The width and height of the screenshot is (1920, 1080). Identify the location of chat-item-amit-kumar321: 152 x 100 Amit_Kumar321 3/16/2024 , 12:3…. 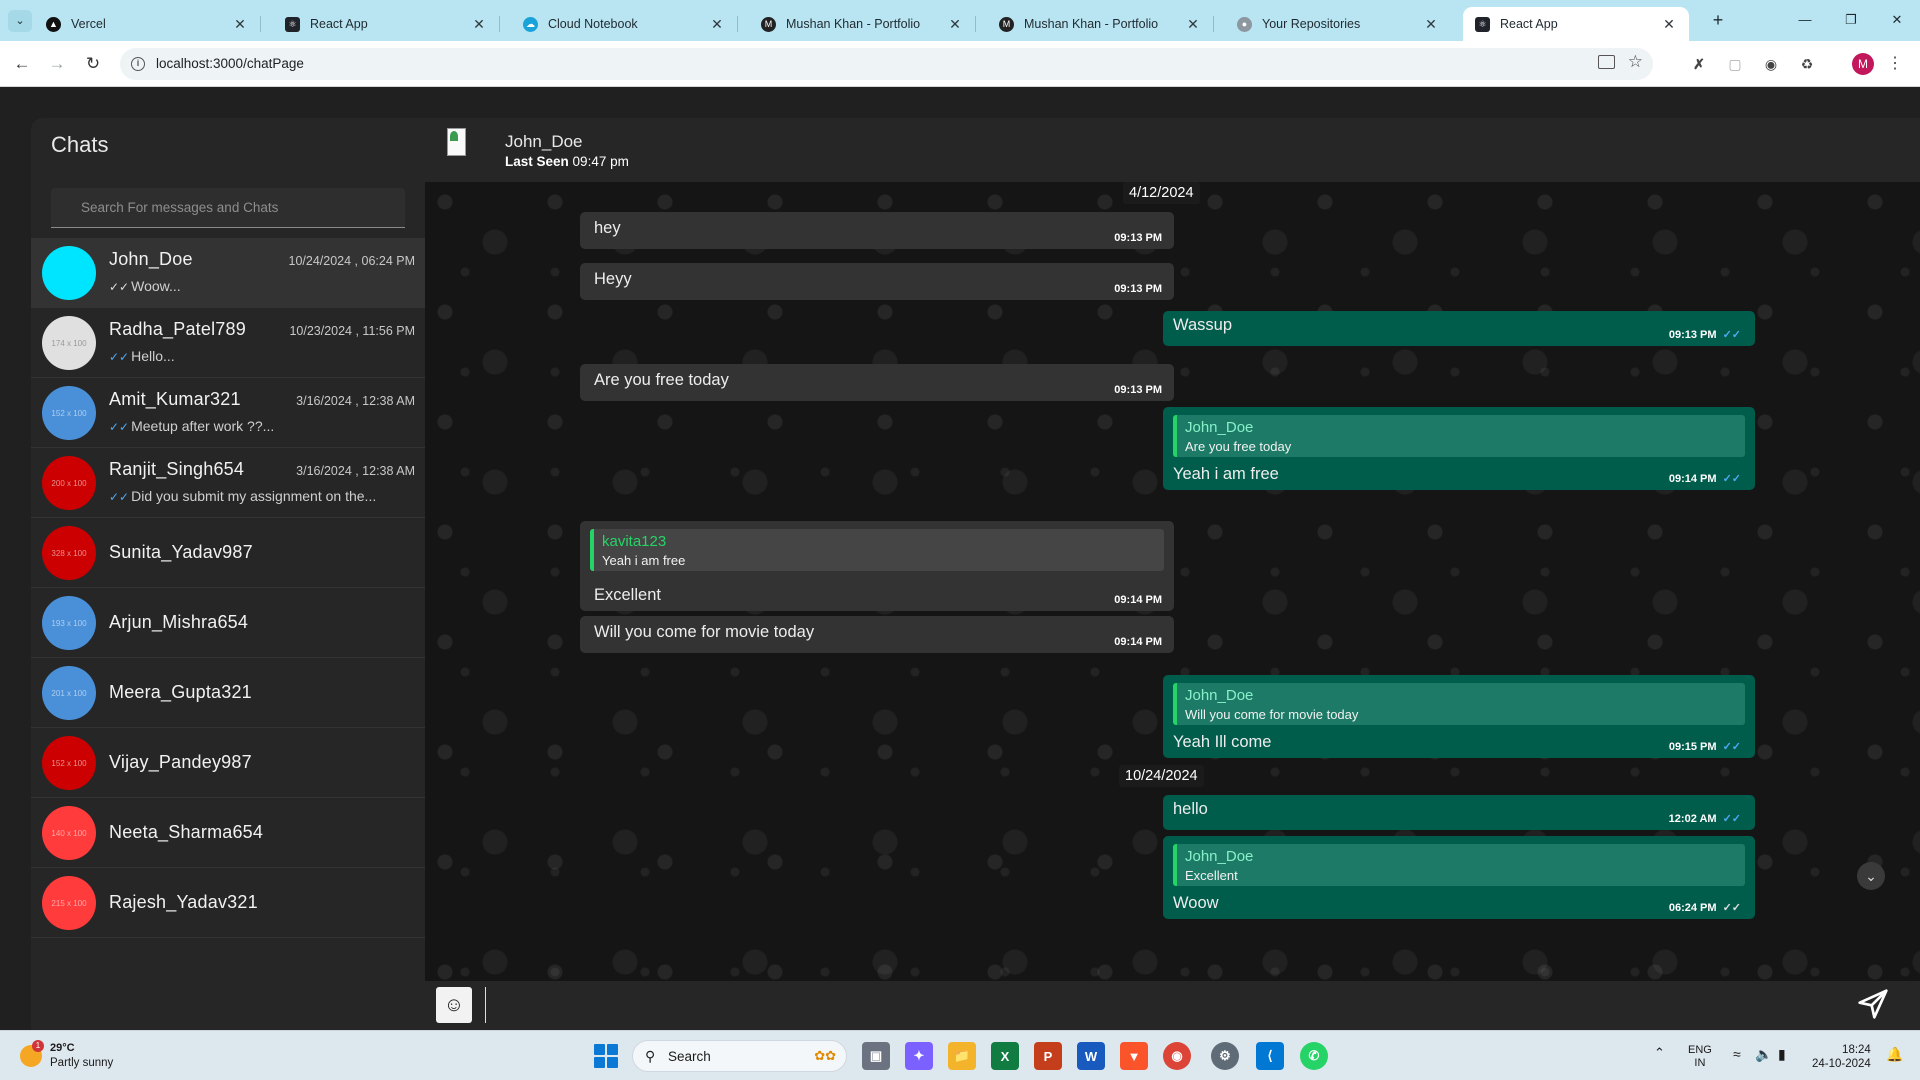
(228, 413).